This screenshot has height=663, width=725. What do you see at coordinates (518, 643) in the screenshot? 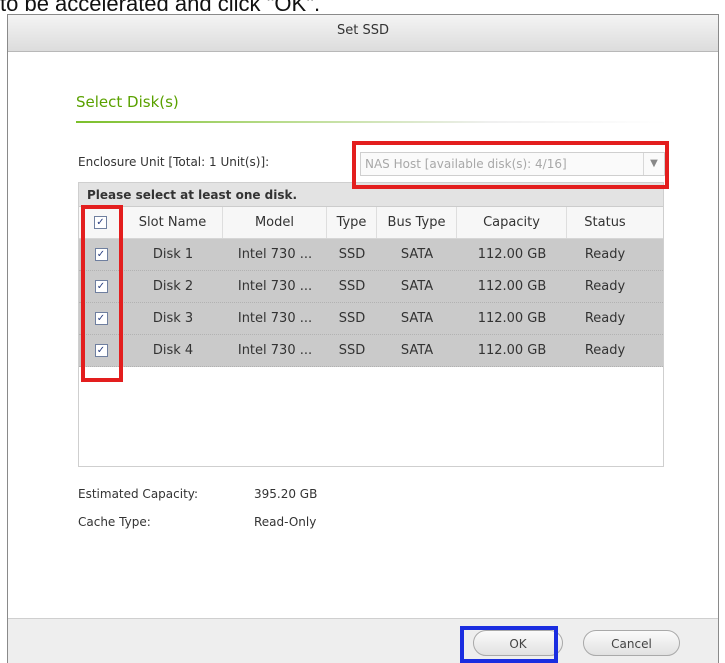
I see `ok-button: OK` at bounding box center [518, 643].